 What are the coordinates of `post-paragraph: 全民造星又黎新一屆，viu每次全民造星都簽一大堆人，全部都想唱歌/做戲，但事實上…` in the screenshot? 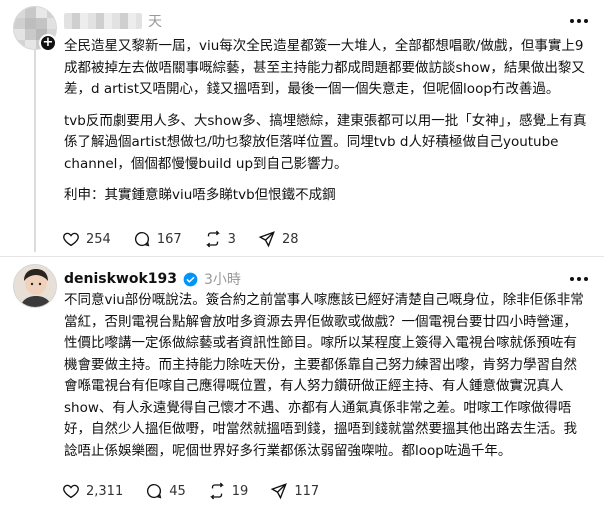 It's located at (324, 67).